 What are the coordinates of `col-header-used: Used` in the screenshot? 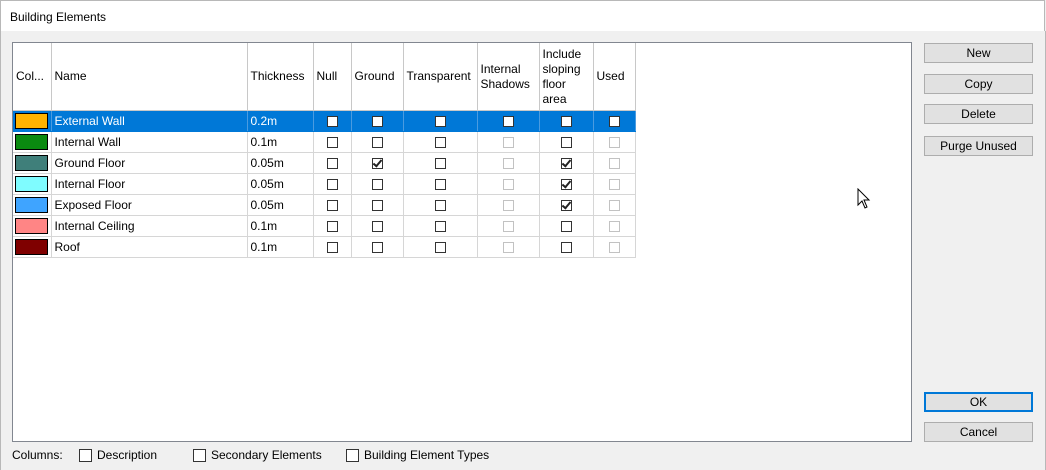 It's located at (614, 77).